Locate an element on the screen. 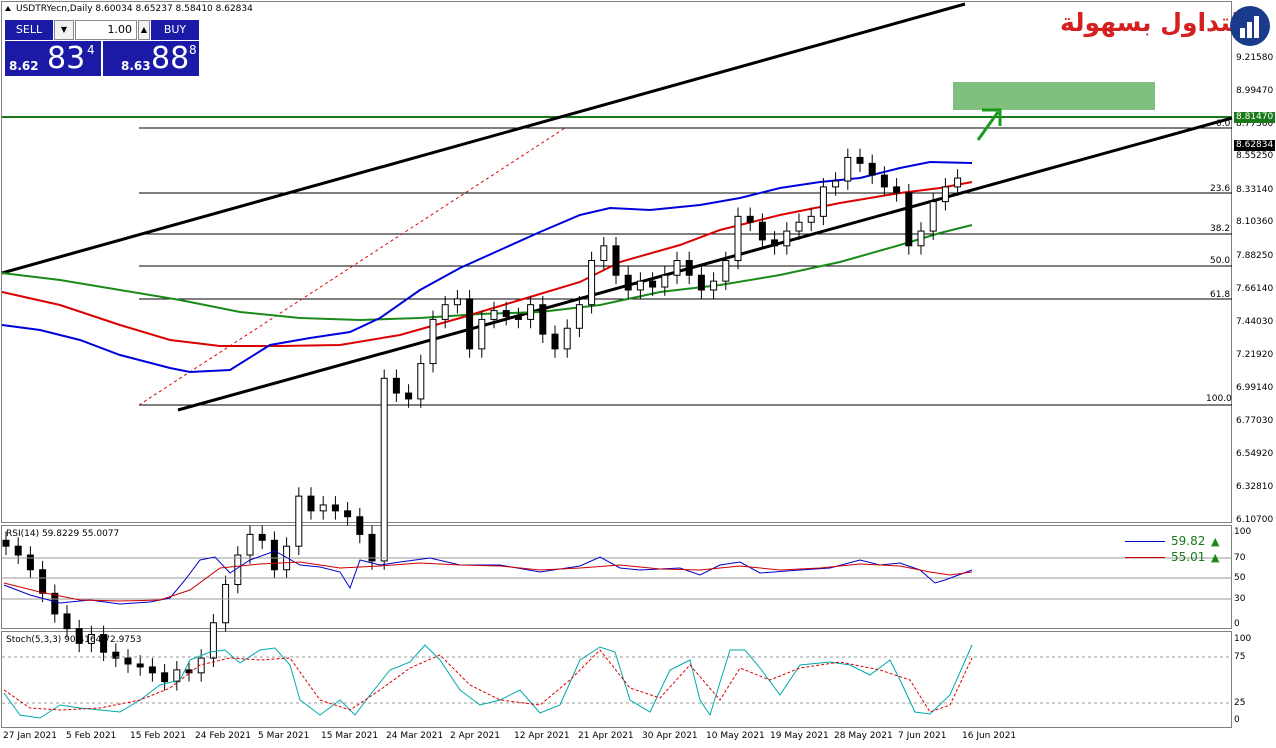 Image resolution: width=1276 pixels, height=748 pixels. date-axis-label: 5 Mar 2021 is located at coordinates (284, 736).